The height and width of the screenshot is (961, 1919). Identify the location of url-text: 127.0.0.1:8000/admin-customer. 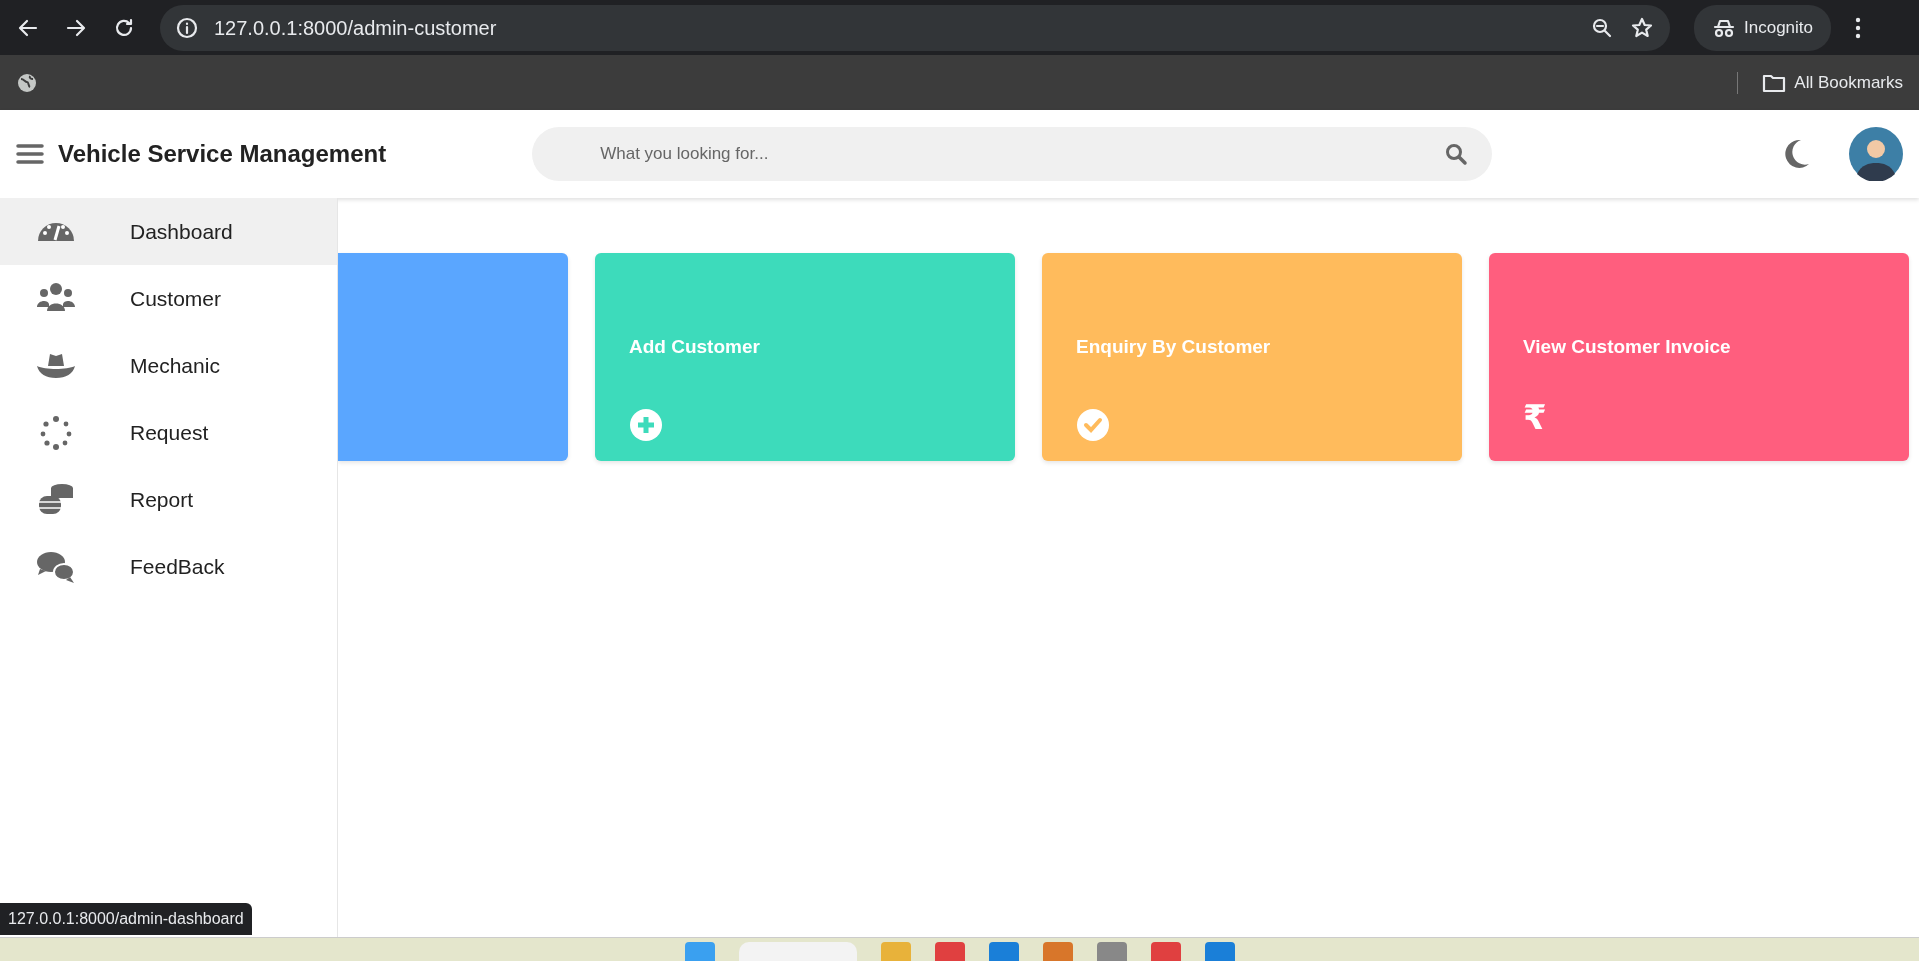
(356, 28).